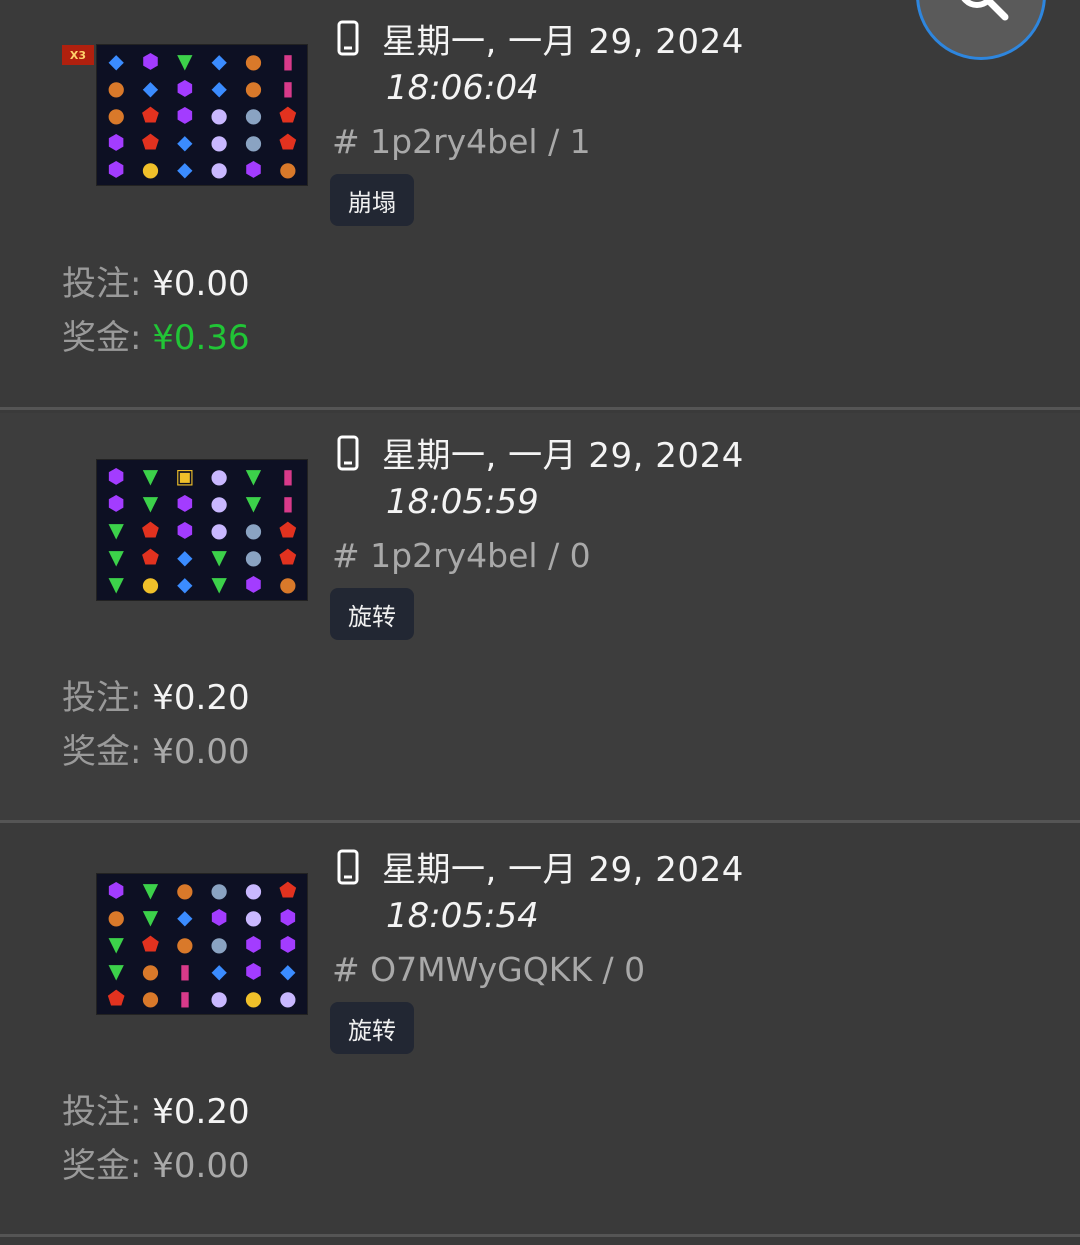 The width and height of the screenshot is (1080, 1245). Describe the element at coordinates (462, 88) in the screenshot. I see `record-time: 18:06:04` at that location.